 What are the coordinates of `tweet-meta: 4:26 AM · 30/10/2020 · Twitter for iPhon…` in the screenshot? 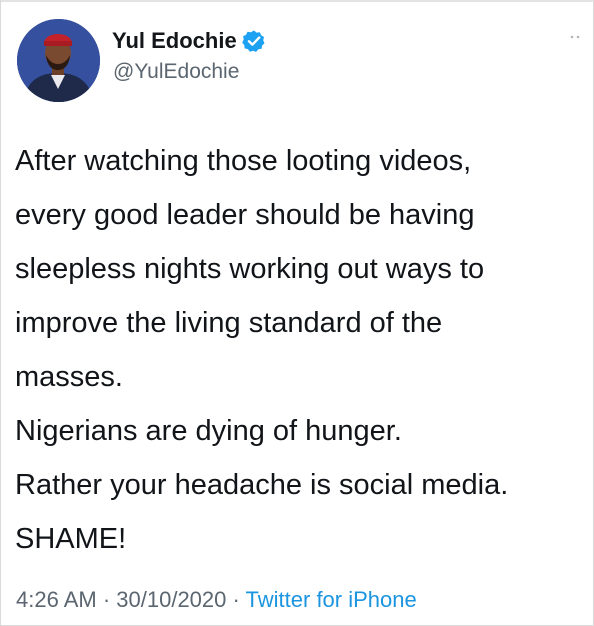 It's located at (216, 600).